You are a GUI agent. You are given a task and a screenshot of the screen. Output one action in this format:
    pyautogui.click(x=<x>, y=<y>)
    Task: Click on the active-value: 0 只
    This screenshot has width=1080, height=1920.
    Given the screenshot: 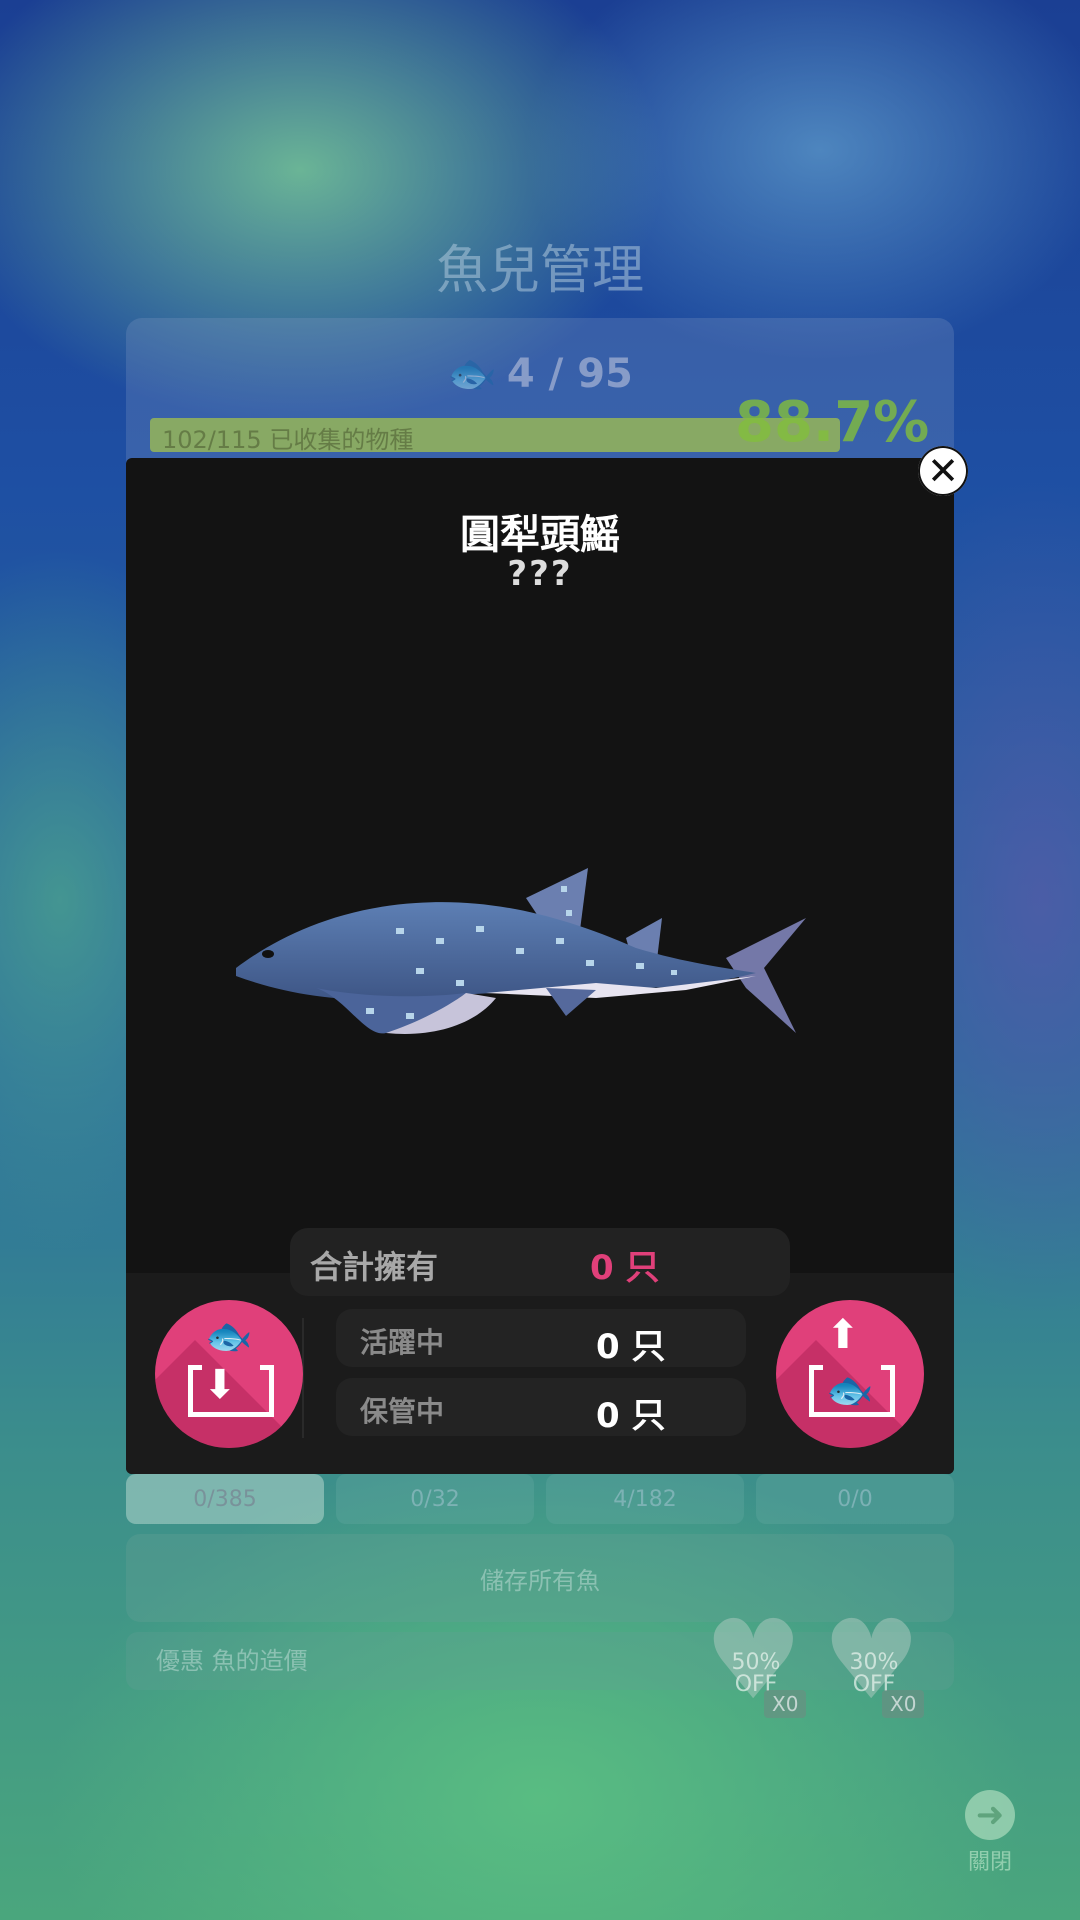 What is the action you would take?
    pyautogui.click(x=631, y=1347)
    